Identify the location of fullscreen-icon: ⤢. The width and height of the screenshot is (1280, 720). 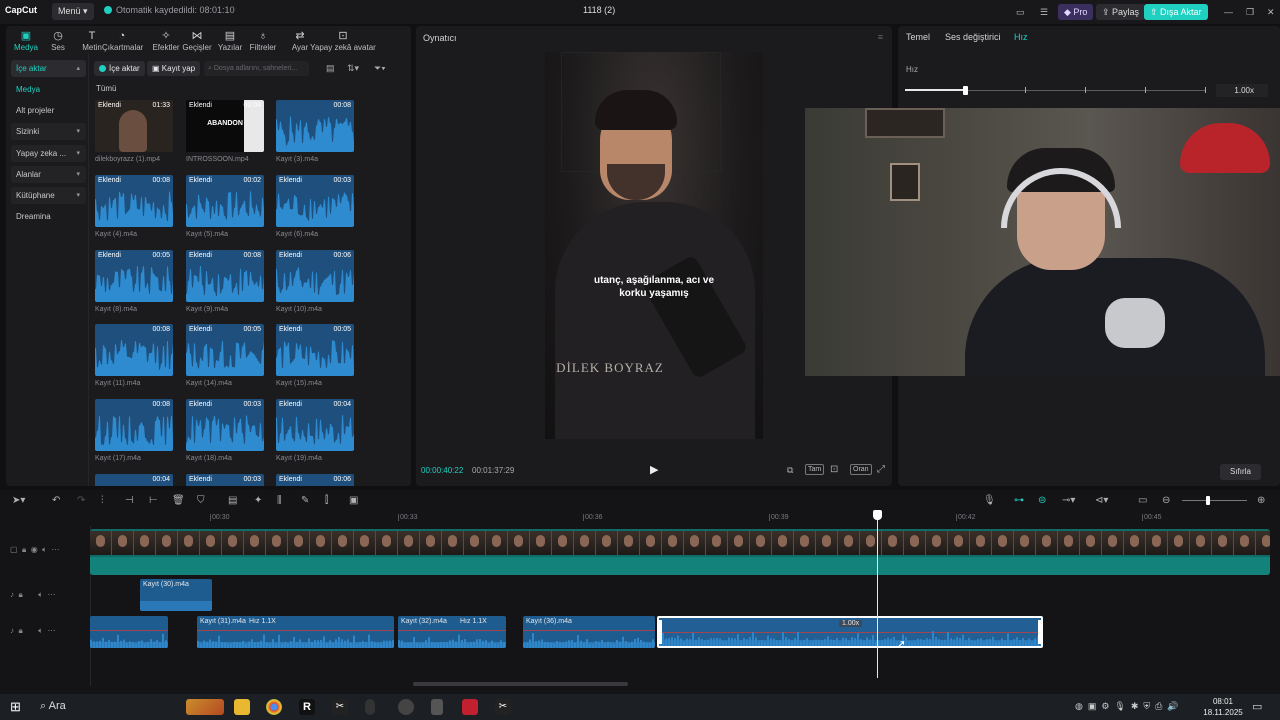
(881, 469).